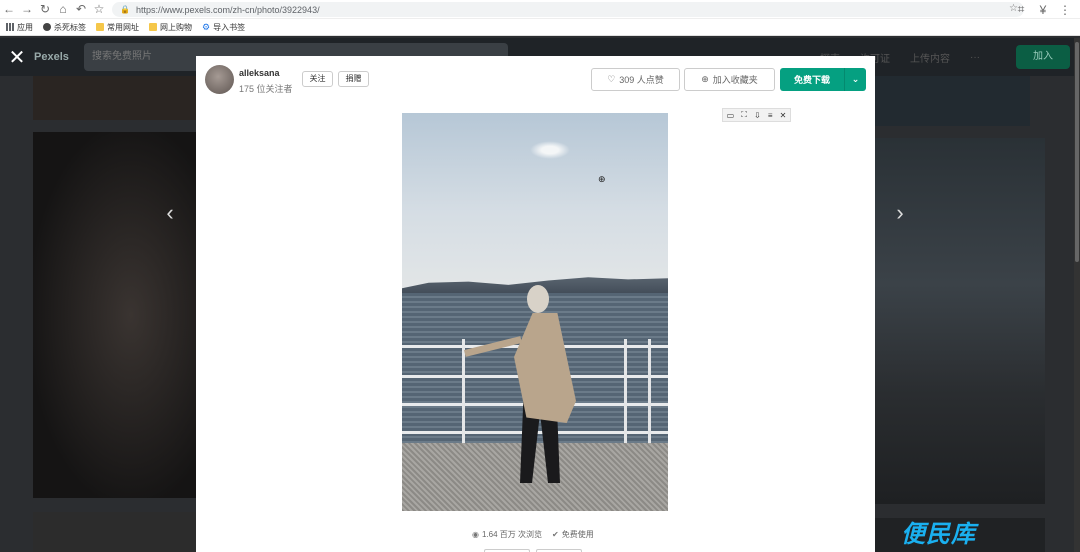  I want to click on photo-cloud, so click(550, 150).